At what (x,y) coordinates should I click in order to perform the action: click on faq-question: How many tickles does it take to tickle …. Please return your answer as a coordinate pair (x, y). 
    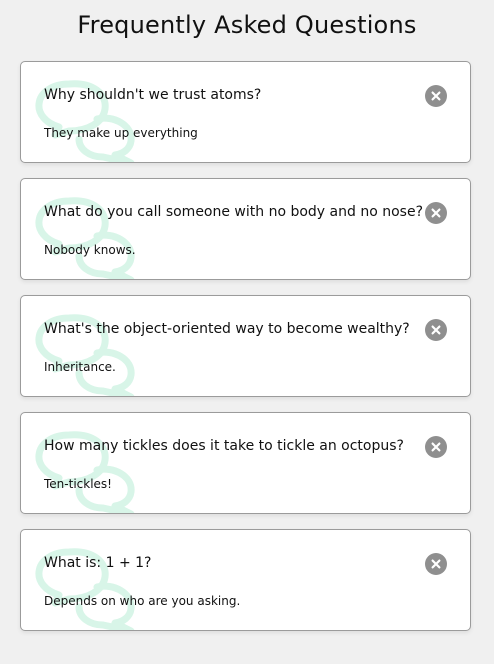
    Looking at the image, I should click on (224, 446).